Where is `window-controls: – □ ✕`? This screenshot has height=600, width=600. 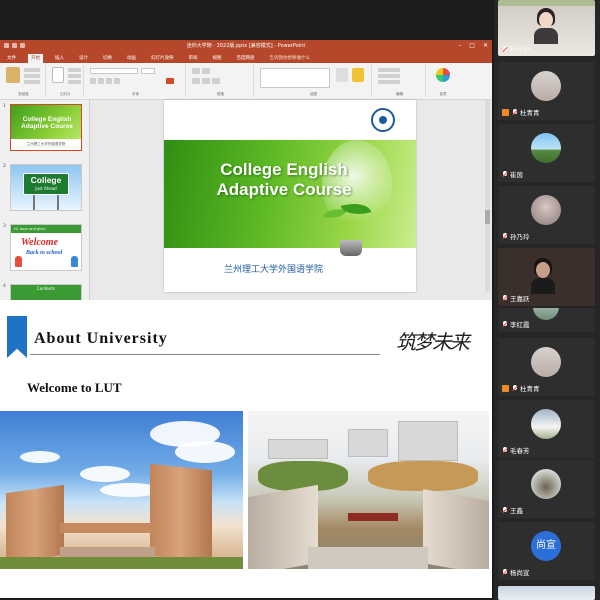
window-controls: – □ ✕ is located at coordinates (473, 46).